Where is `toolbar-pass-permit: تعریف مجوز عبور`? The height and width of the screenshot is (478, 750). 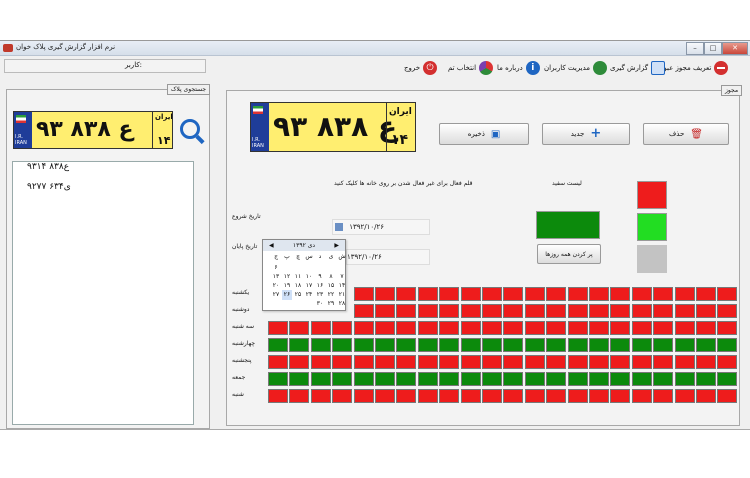 toolbar-pass-permit: تعریف مجوز عبور is located at coordinates (694, 68).